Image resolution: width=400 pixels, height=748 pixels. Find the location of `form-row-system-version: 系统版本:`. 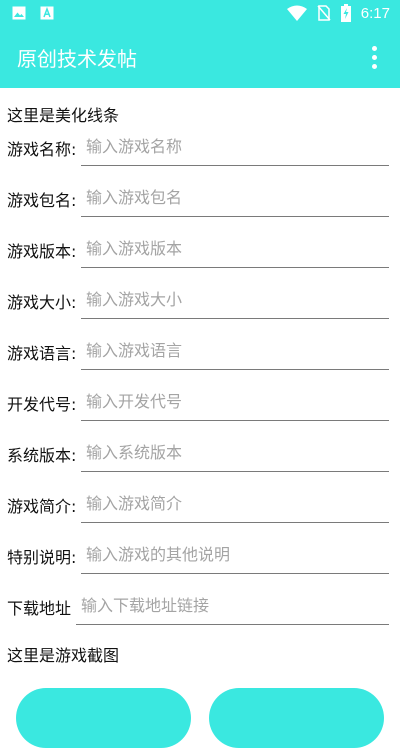

form-row-system-version: 系统版本: is located at coordinates (198, 452).